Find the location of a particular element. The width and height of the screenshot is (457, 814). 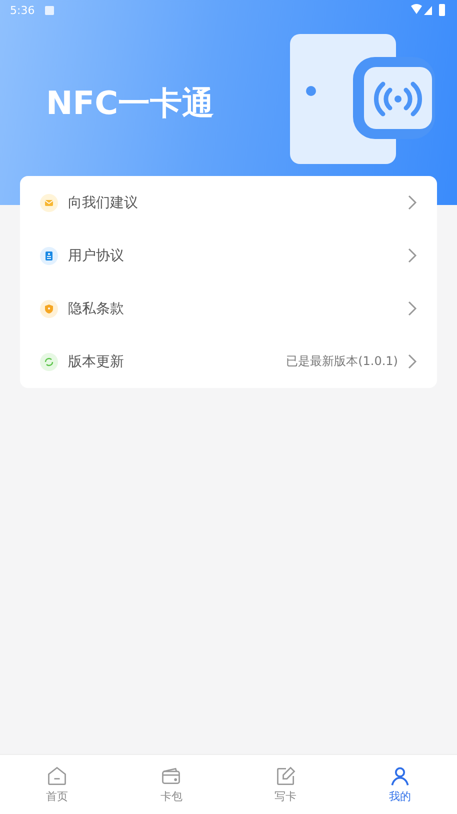

nav-tab: 写卡 is located at coordinates (285, 784).